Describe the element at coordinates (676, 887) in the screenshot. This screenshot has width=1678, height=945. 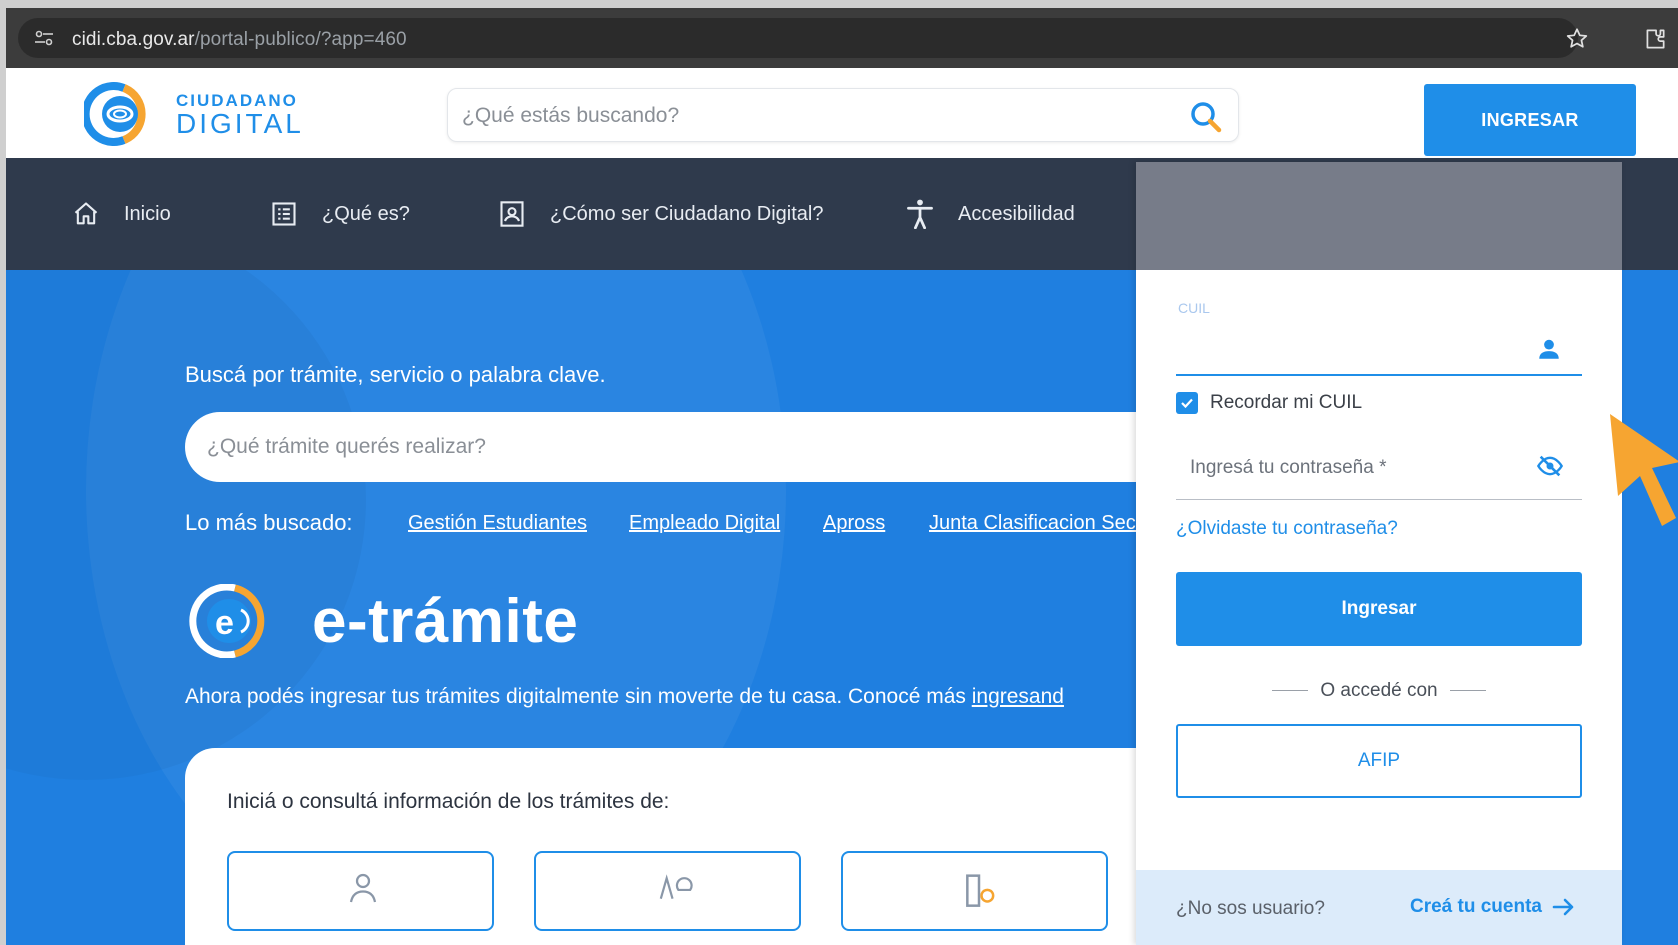
I see `tree-icon` at that location.